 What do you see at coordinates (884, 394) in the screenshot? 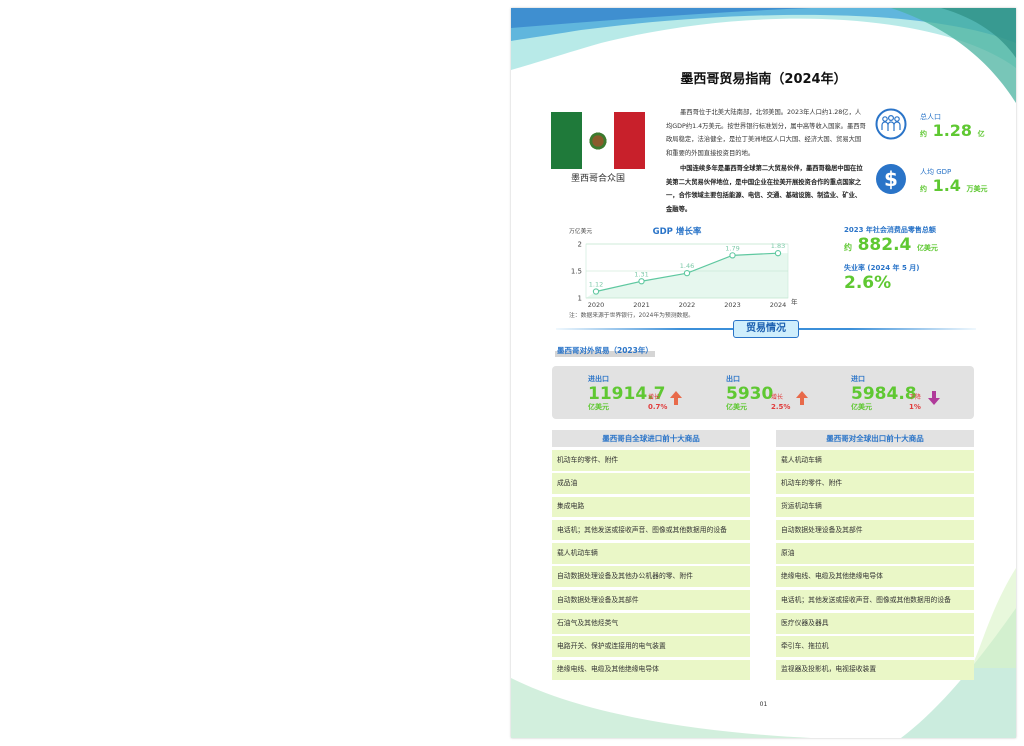
I see `import-value: 5984.8` at bounding box center [884, 394].